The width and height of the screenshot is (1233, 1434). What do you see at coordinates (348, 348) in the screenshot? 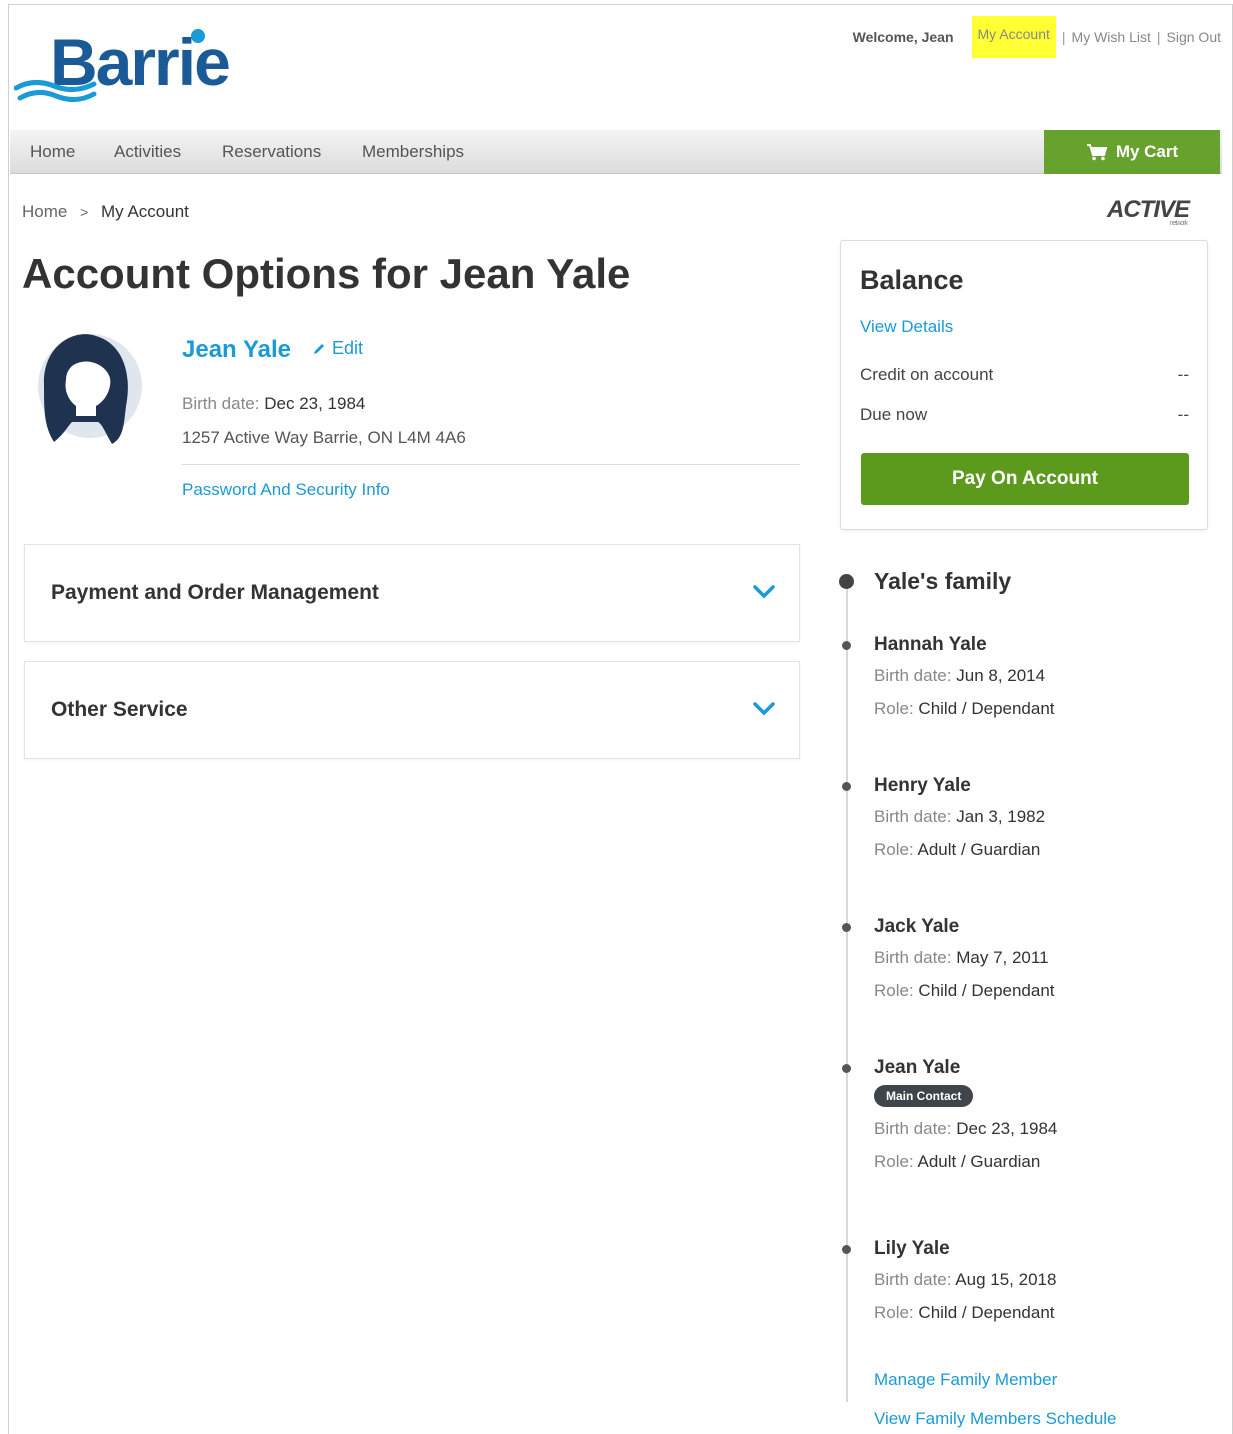
I see `edit-label: Edit` at bounding box center [348, 348].